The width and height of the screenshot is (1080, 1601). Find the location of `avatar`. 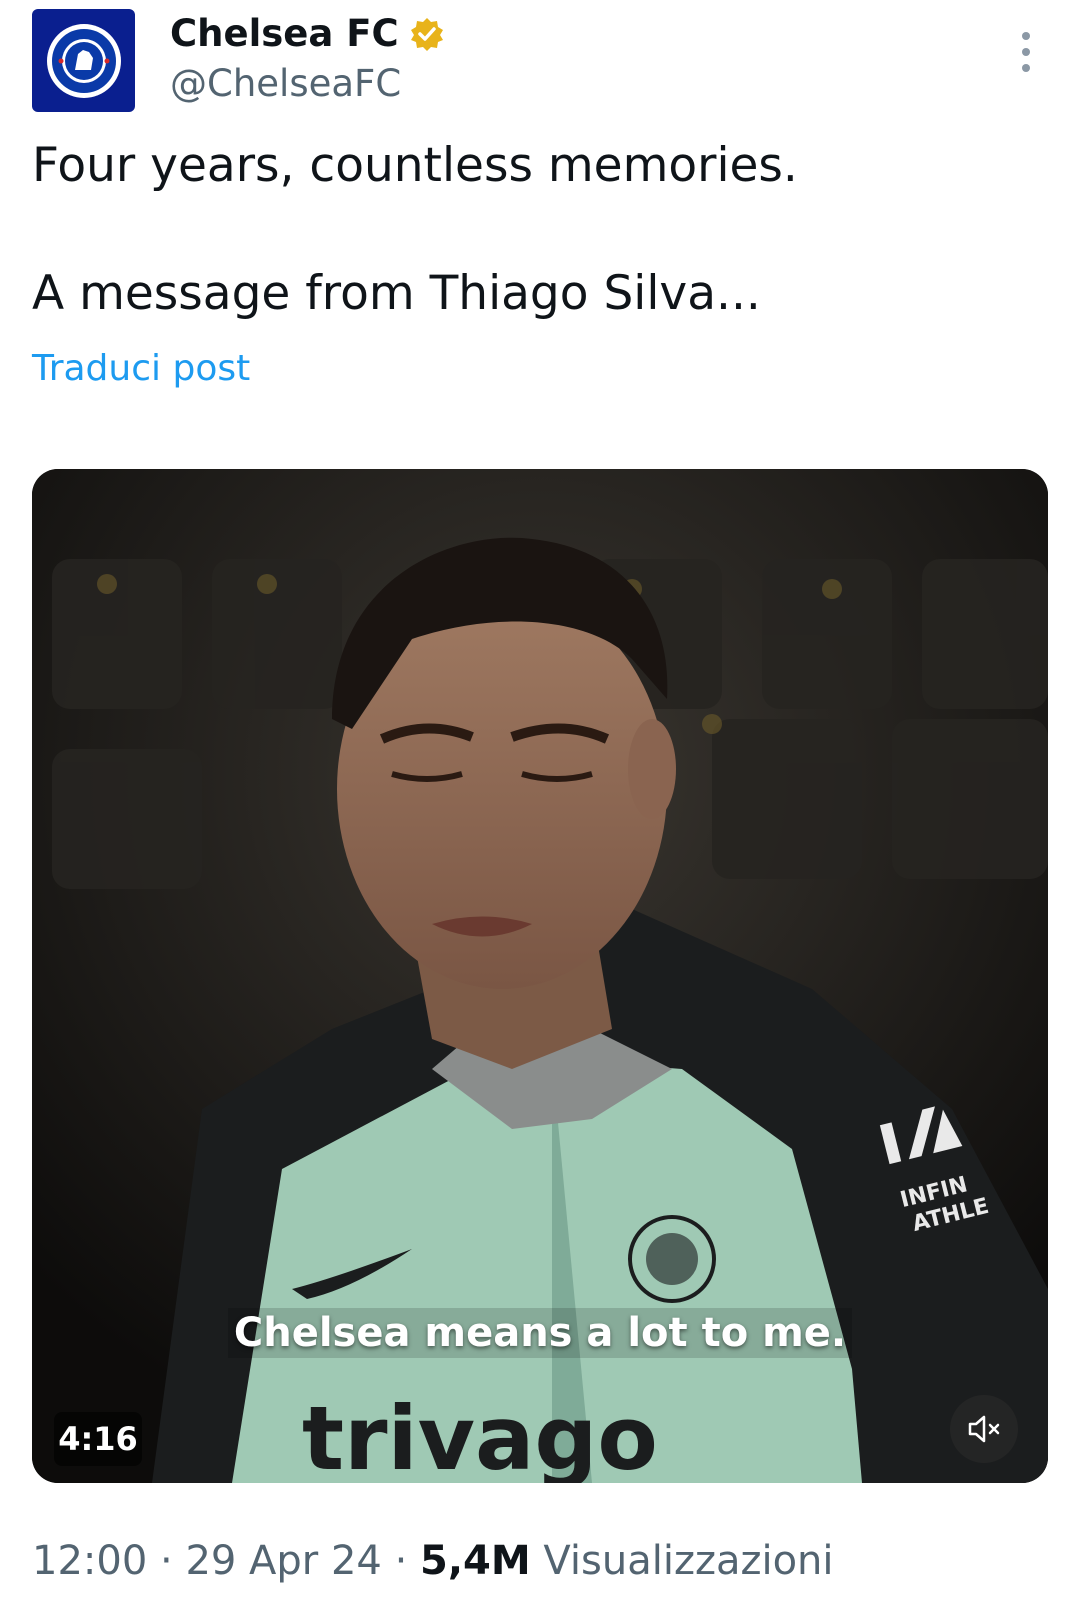

avatar is located at coordinates (83, 60).